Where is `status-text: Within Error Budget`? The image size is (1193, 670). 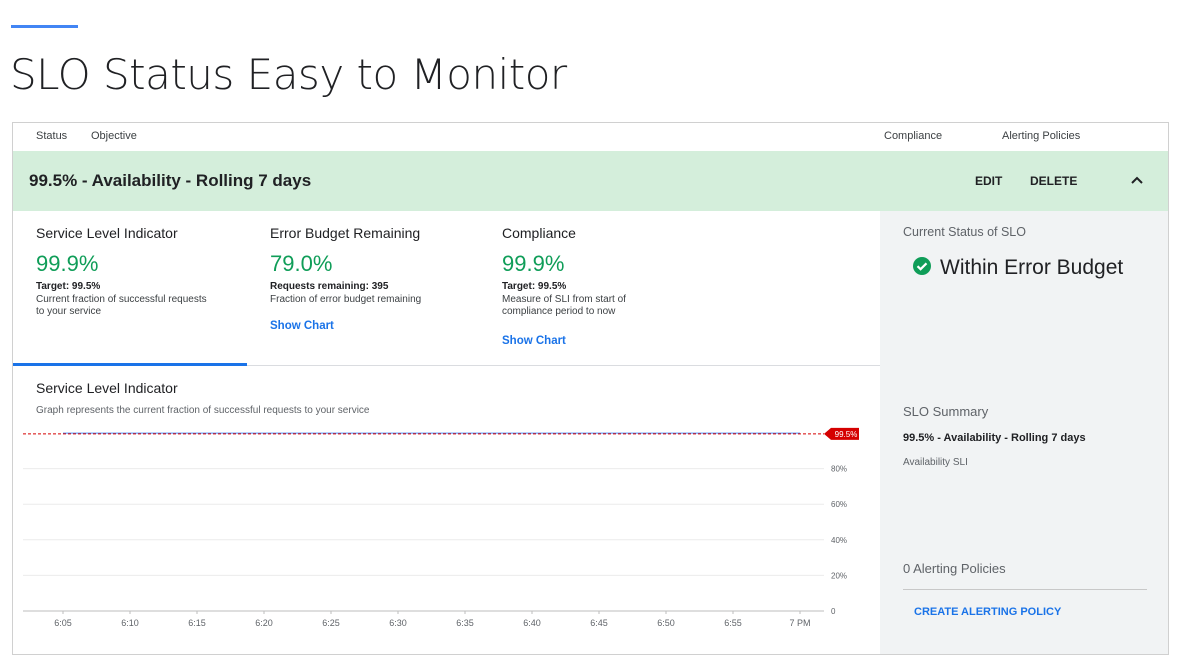
status-text: Within Error Budget is located at coordinates (1032, 267).